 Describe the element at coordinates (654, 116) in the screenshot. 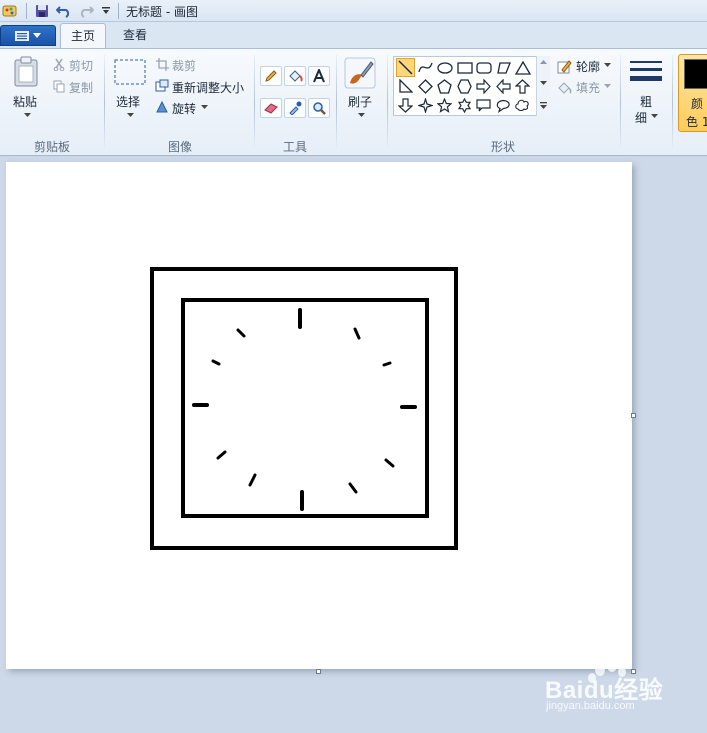

I see `size-dropdown-icon` at that location.